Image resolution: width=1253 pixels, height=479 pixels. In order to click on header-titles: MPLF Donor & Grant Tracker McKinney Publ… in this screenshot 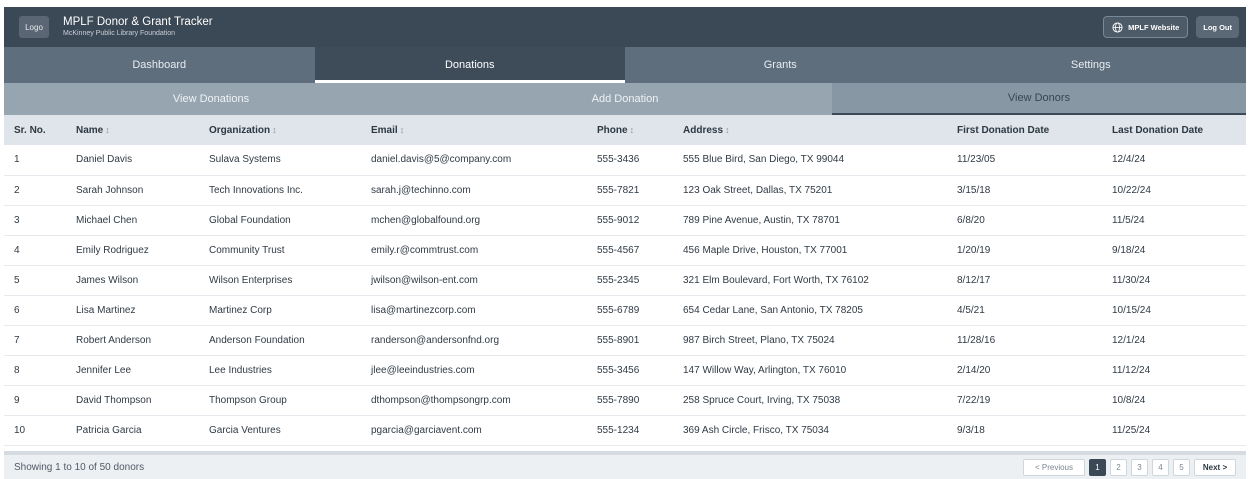, I will do `click(138, 27)`.